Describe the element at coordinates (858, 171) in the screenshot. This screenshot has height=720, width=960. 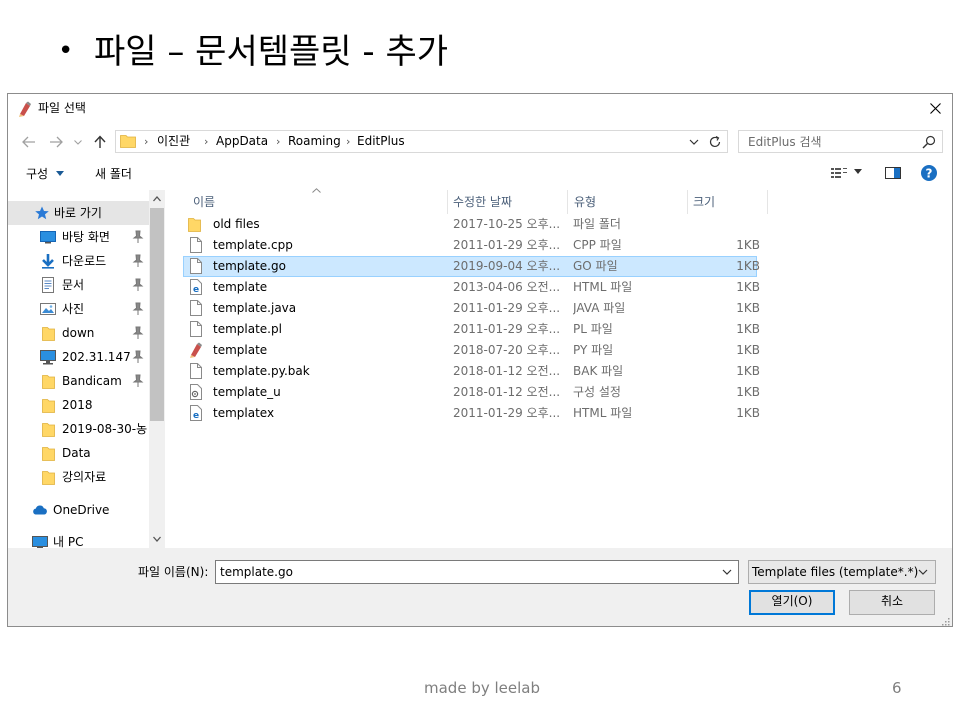
I see `view-dropdown-icon` at that location.